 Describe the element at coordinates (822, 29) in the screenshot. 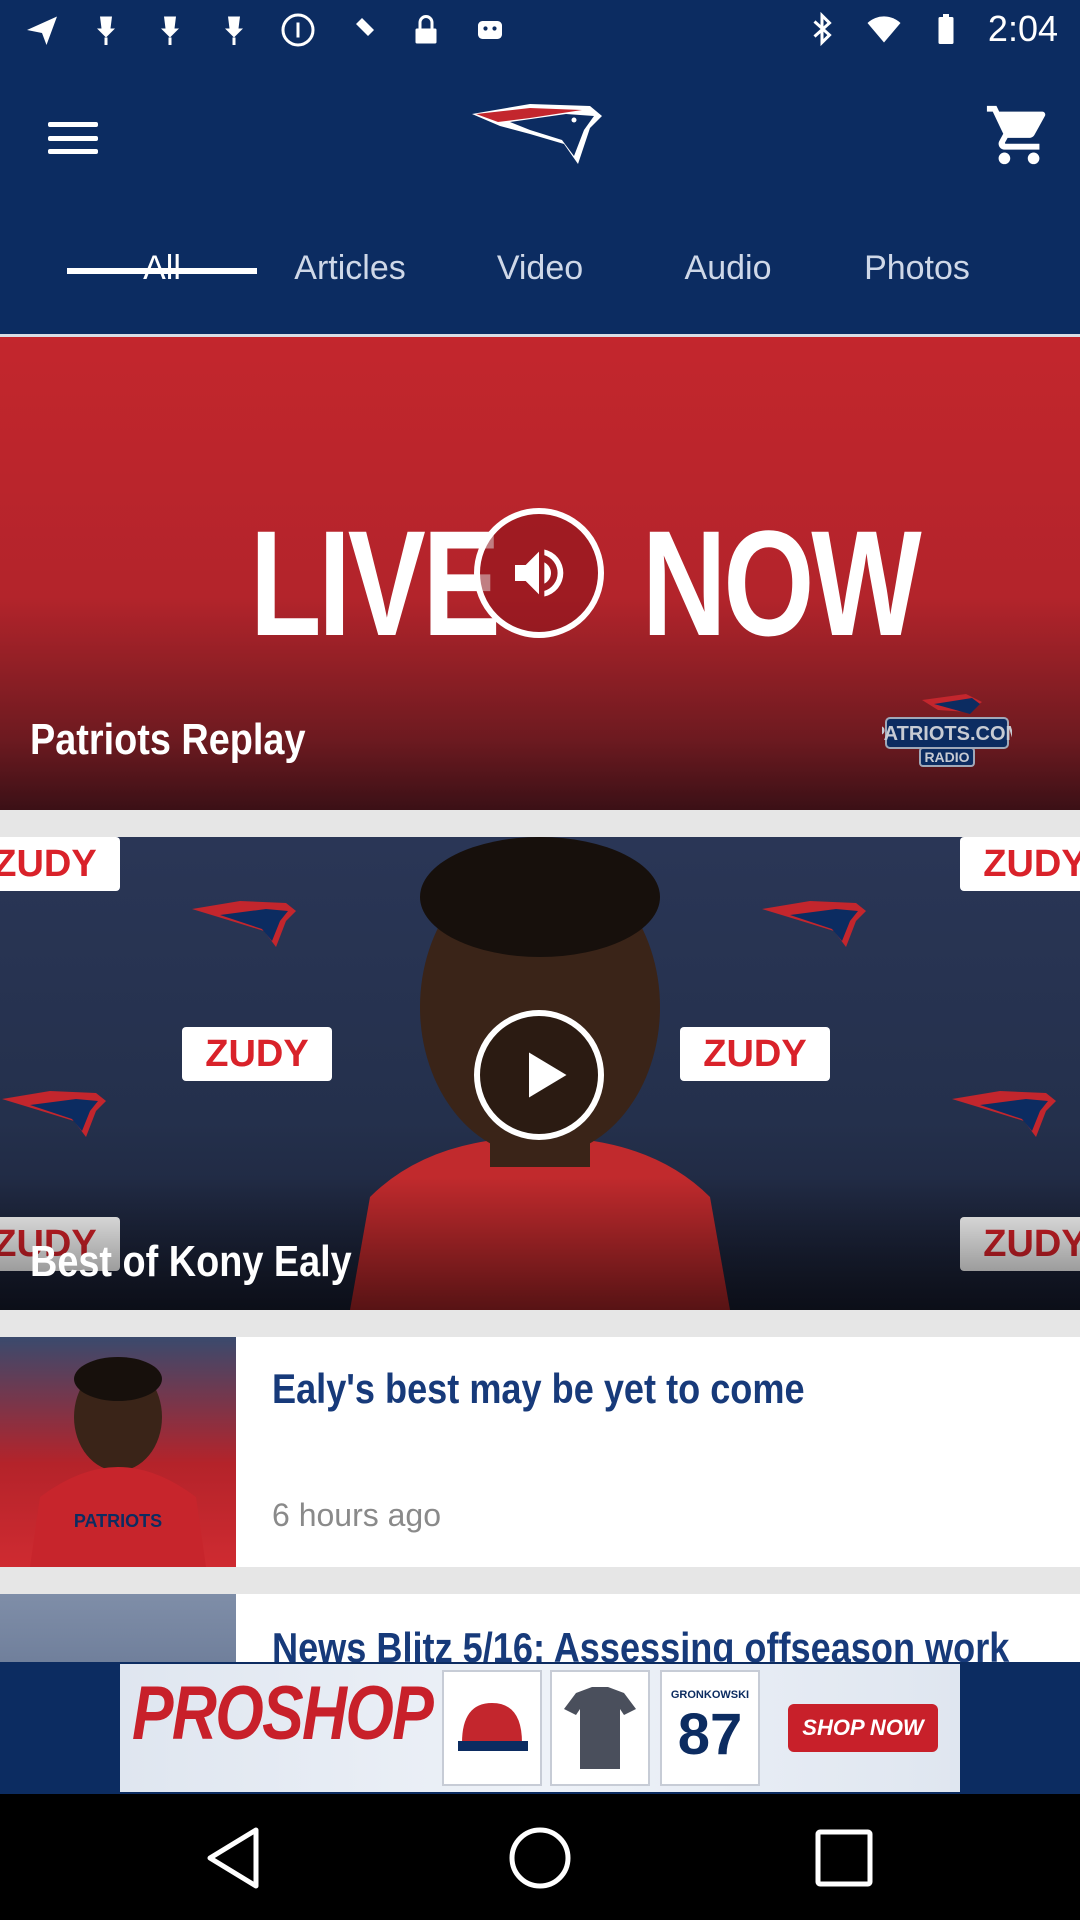

I see `bluetooth-icon` at that location.